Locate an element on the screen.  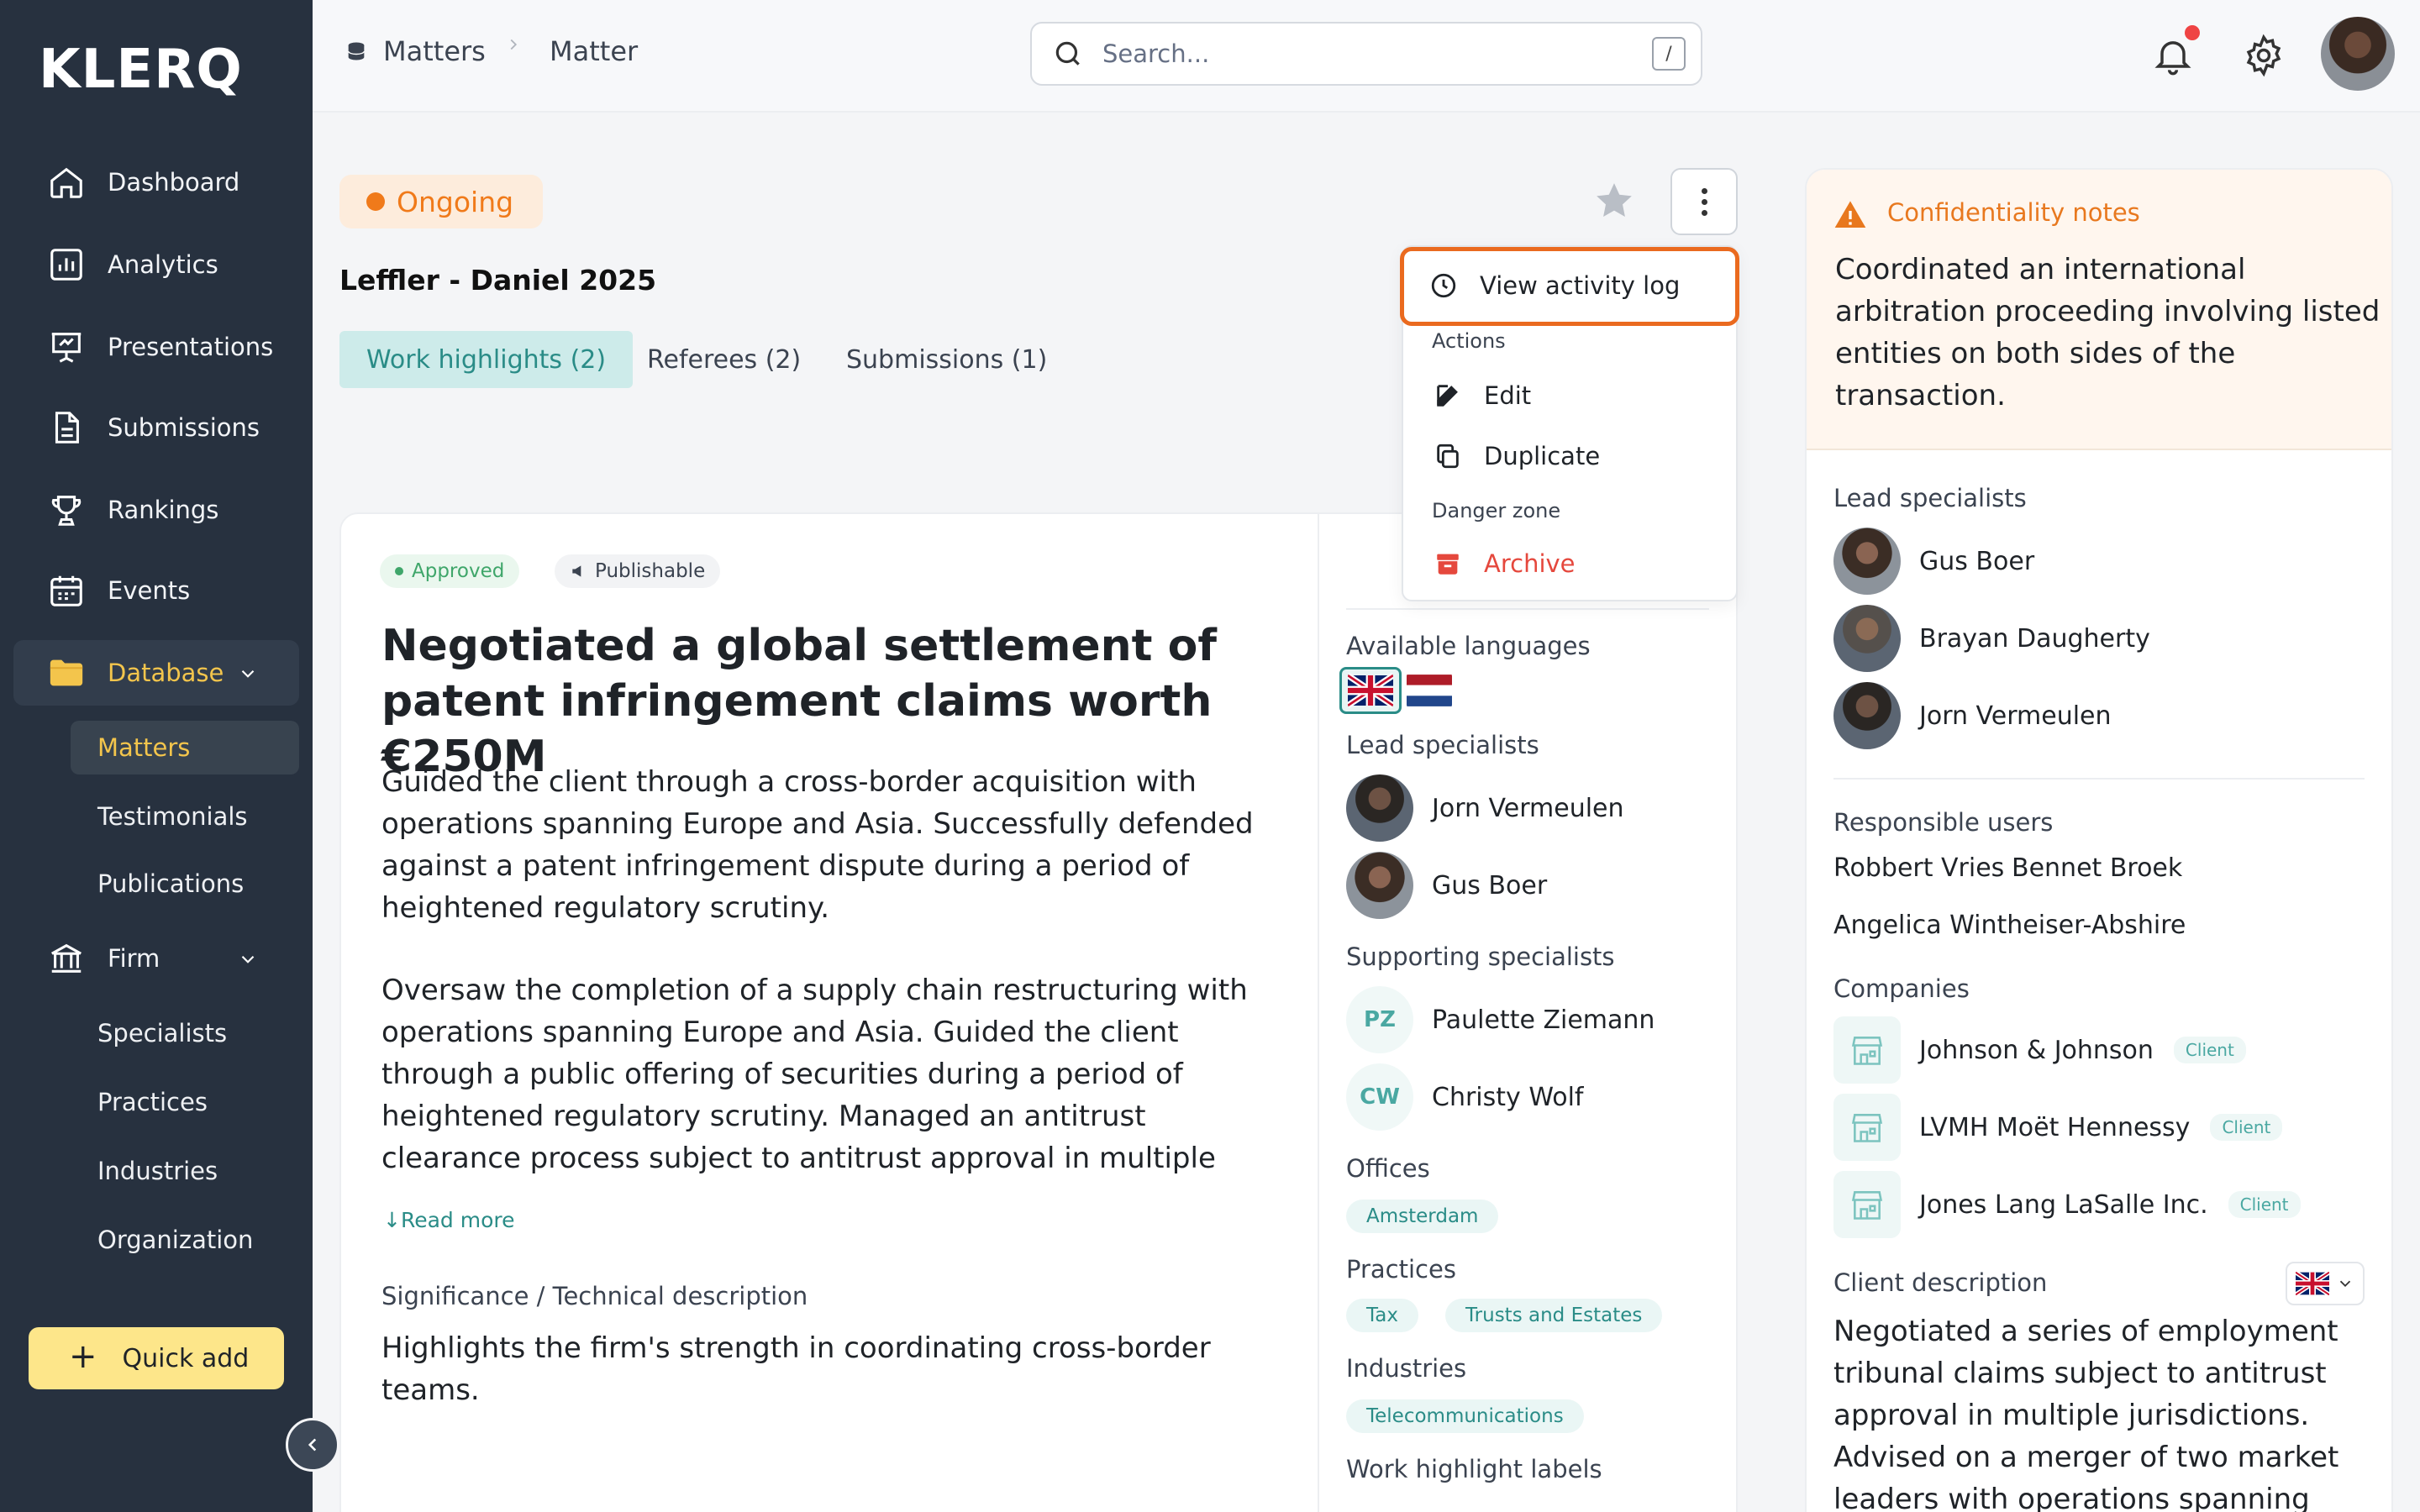
sidebar-item-label: Events is located at coordinates (149, 590).